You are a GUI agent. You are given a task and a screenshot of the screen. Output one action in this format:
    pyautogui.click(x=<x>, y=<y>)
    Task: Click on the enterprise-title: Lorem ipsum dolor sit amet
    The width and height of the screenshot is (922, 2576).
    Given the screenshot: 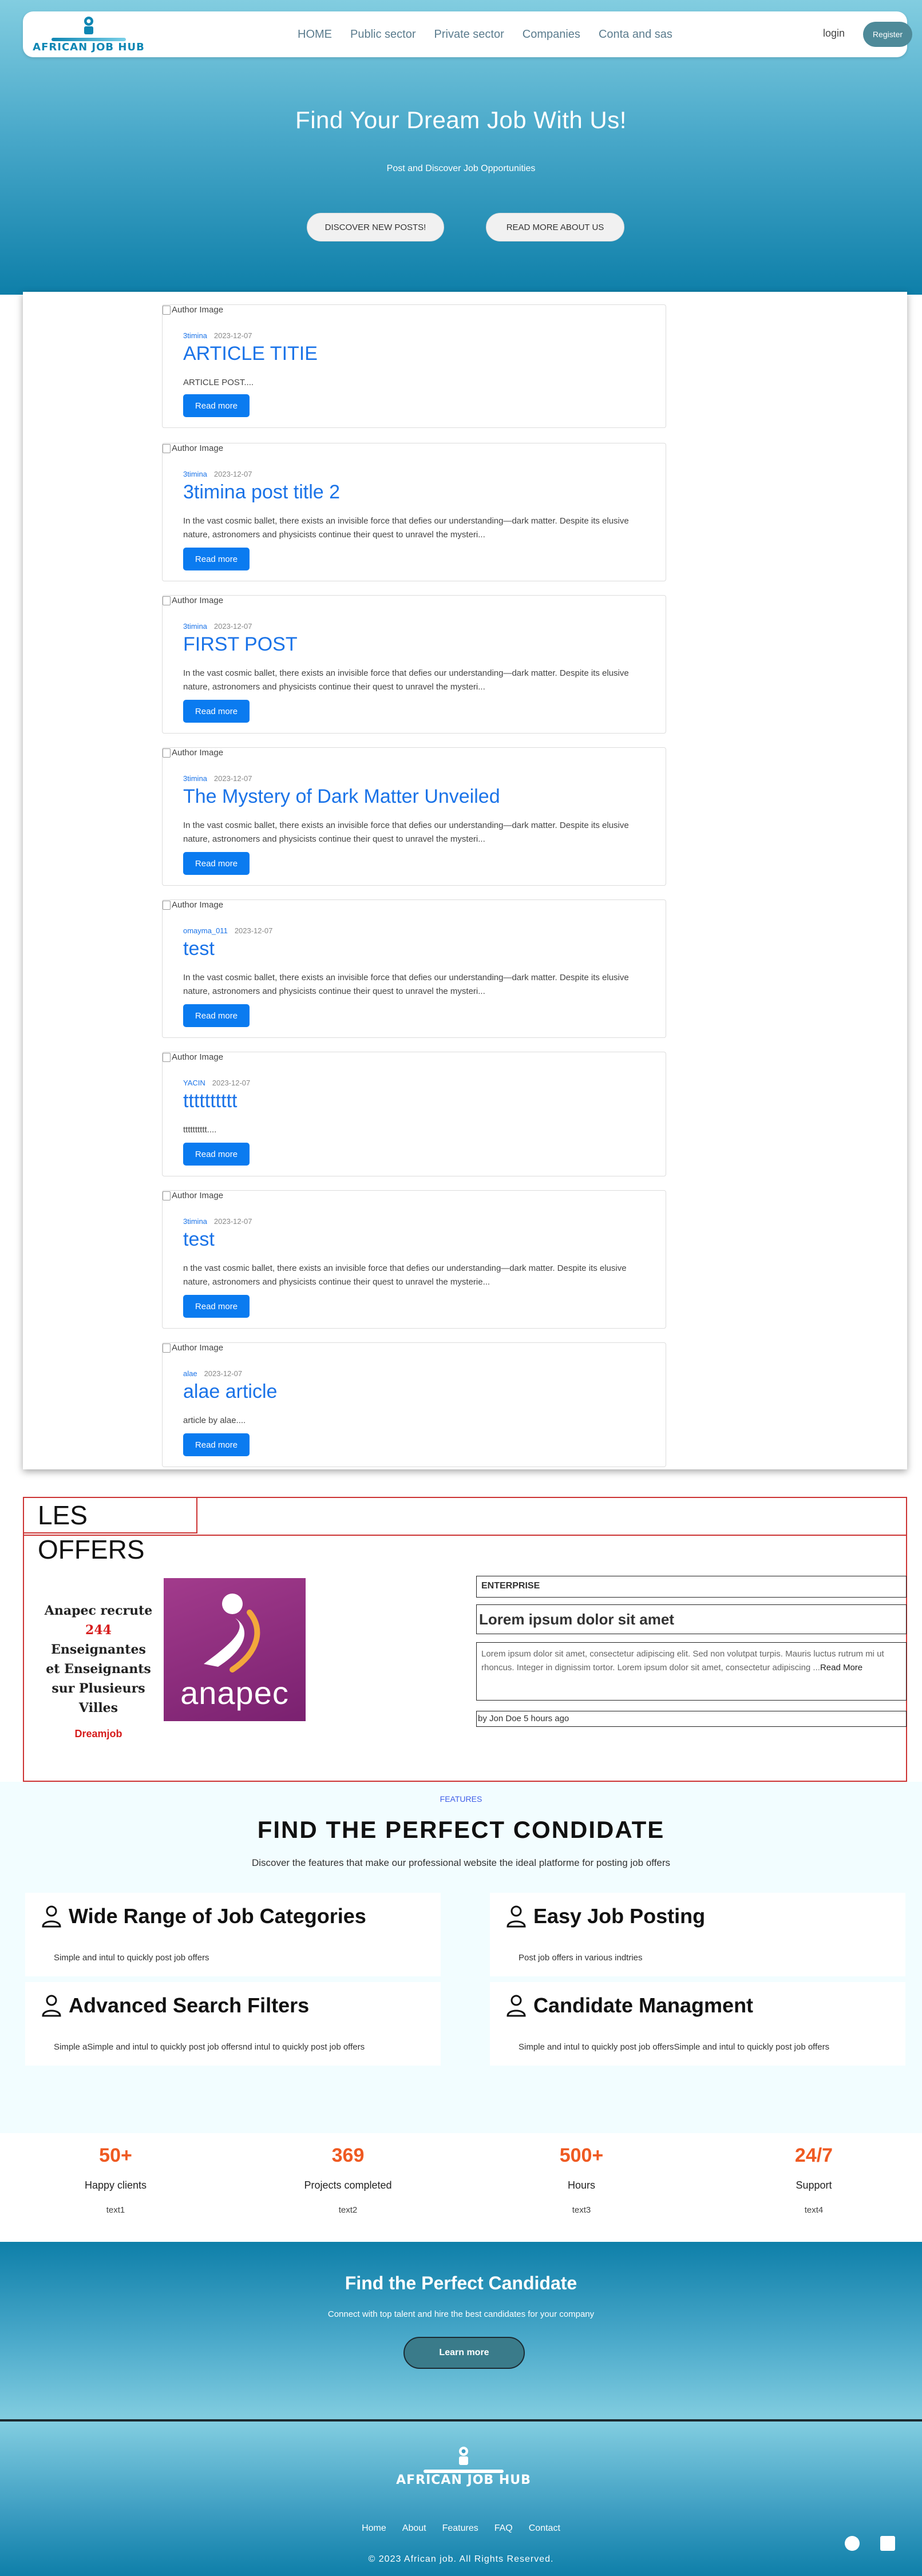 What is the action you would take?
    pyautogui.click(x=691, y=1619)
    